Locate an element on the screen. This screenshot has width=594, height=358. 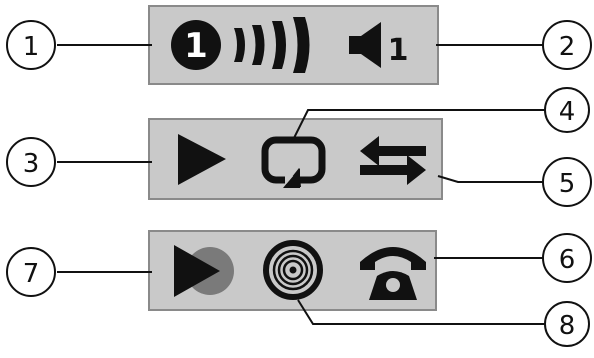
callout-6-label: 6 is located at coordinates (567, 260).